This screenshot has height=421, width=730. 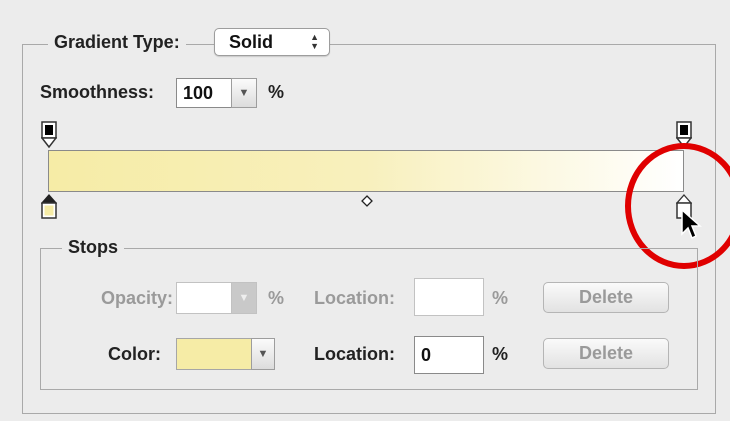 I want to click on stops-legend: Stops, so click(x=93, y=247).